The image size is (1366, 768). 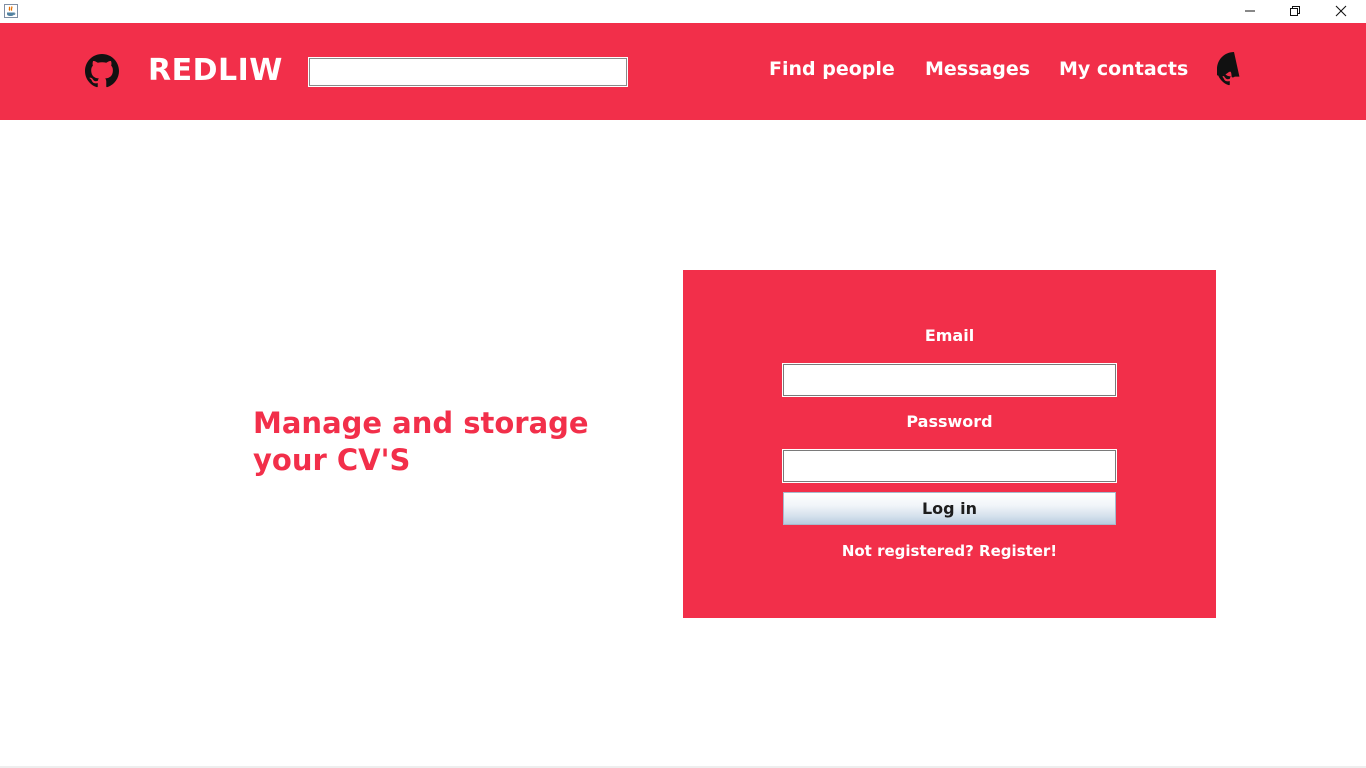 I want to click on email-field, so click(x=949, y=380).